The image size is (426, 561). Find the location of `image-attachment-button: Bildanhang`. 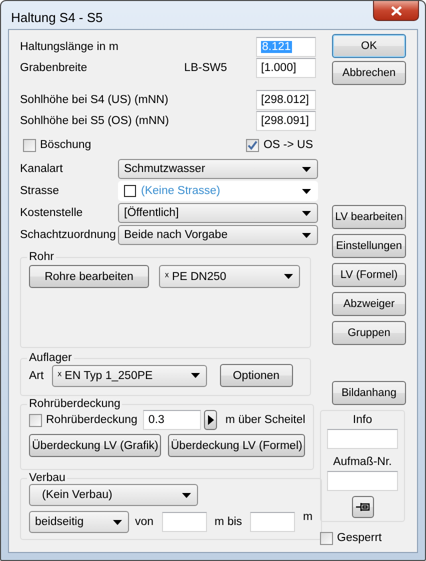

image-attachment-button: Bildanhang is located at coordinates (369, 393).